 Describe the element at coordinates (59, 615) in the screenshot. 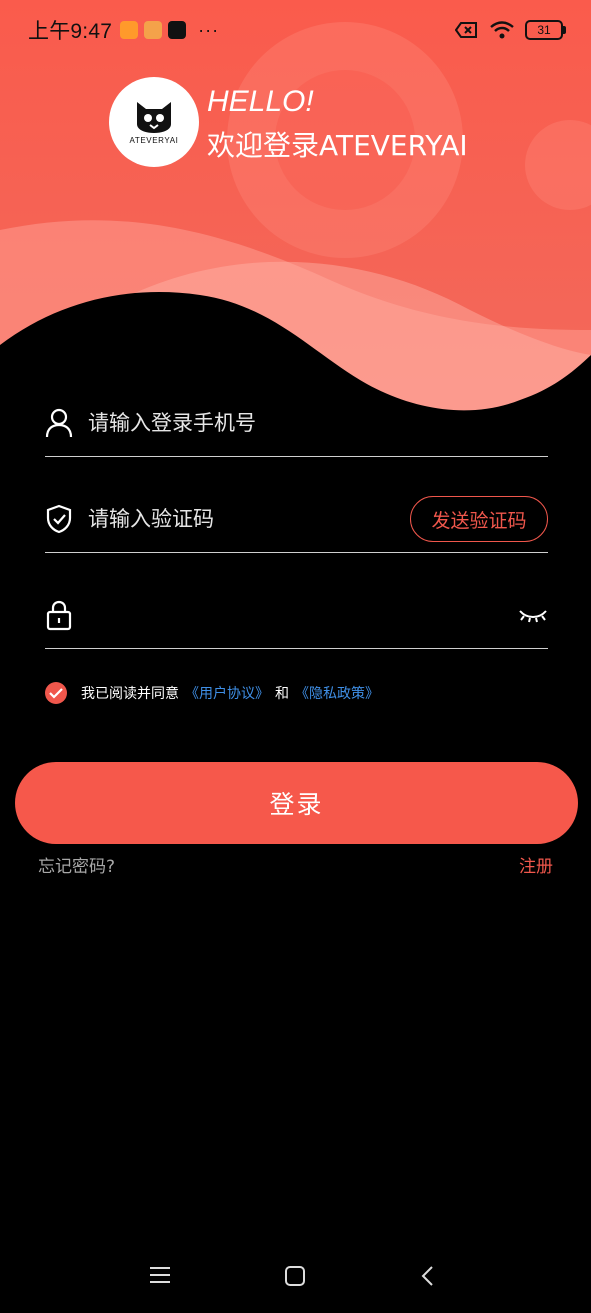

I see `lock-icon` at that location.